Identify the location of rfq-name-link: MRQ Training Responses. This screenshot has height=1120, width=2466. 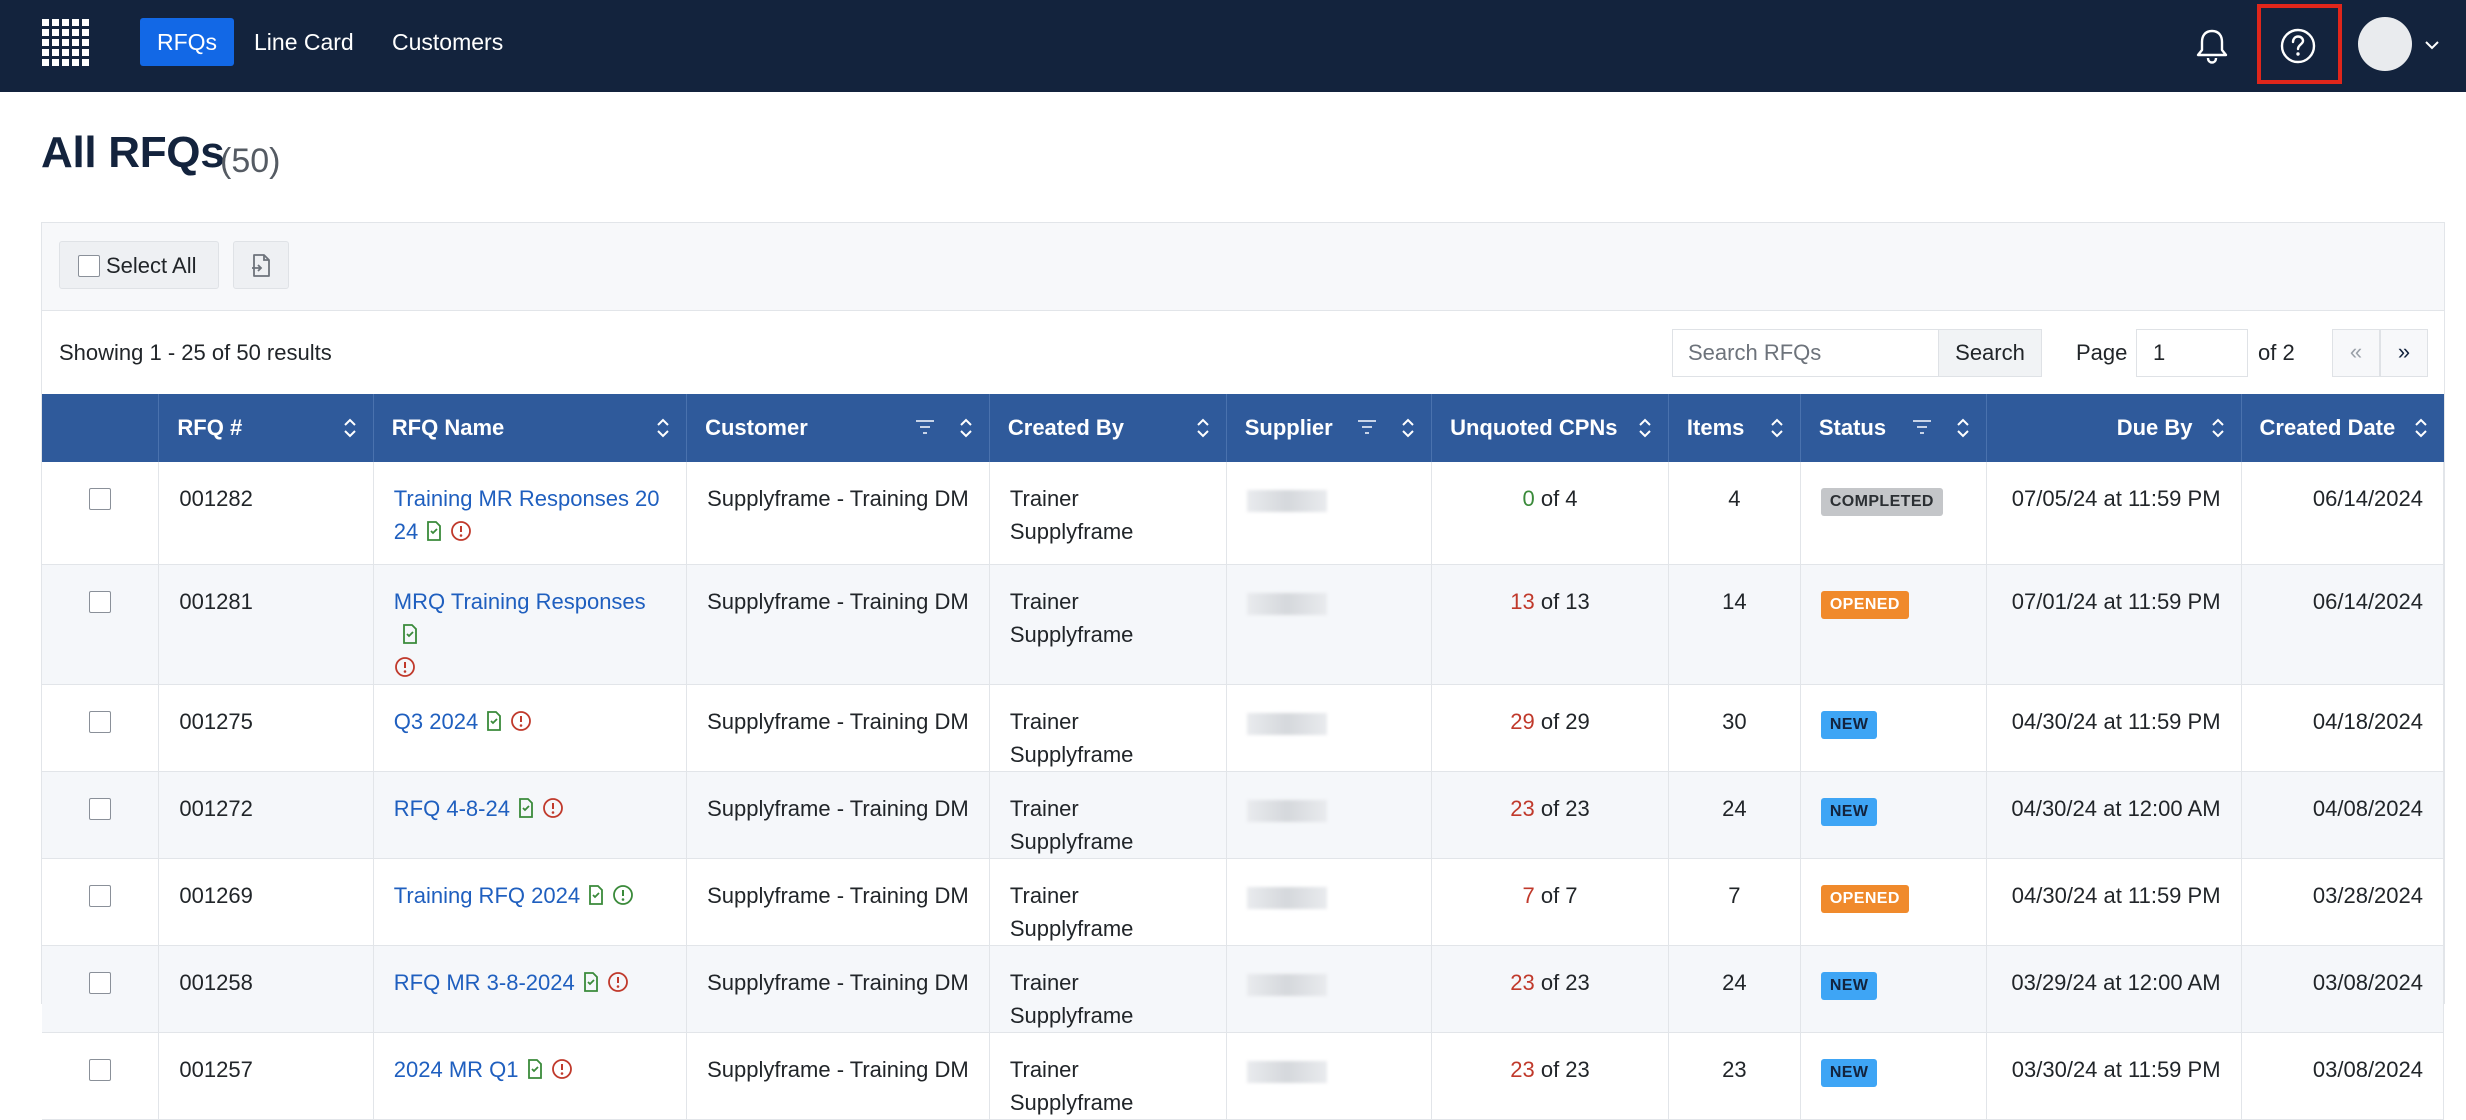
(520, 601).